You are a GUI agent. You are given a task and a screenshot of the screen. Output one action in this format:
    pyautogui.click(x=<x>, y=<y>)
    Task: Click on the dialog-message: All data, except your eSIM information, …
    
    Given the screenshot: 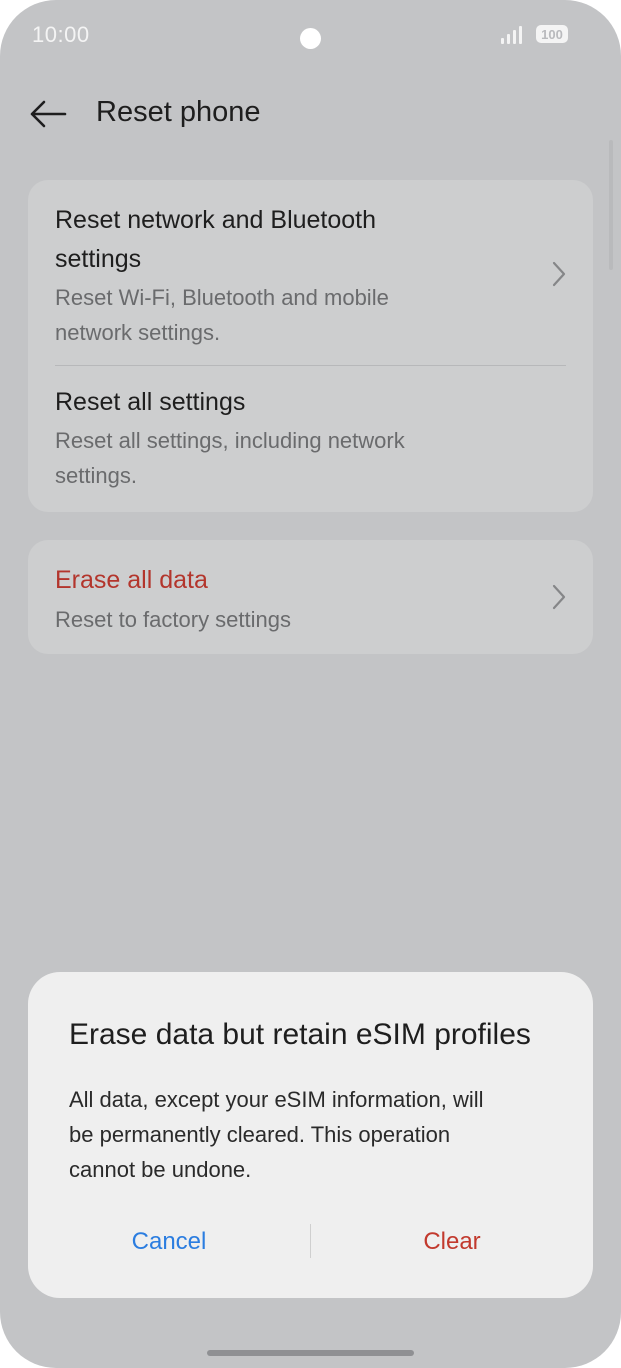 What is the action you would take?
    pyautogui.click(x=309, y=1134)
    